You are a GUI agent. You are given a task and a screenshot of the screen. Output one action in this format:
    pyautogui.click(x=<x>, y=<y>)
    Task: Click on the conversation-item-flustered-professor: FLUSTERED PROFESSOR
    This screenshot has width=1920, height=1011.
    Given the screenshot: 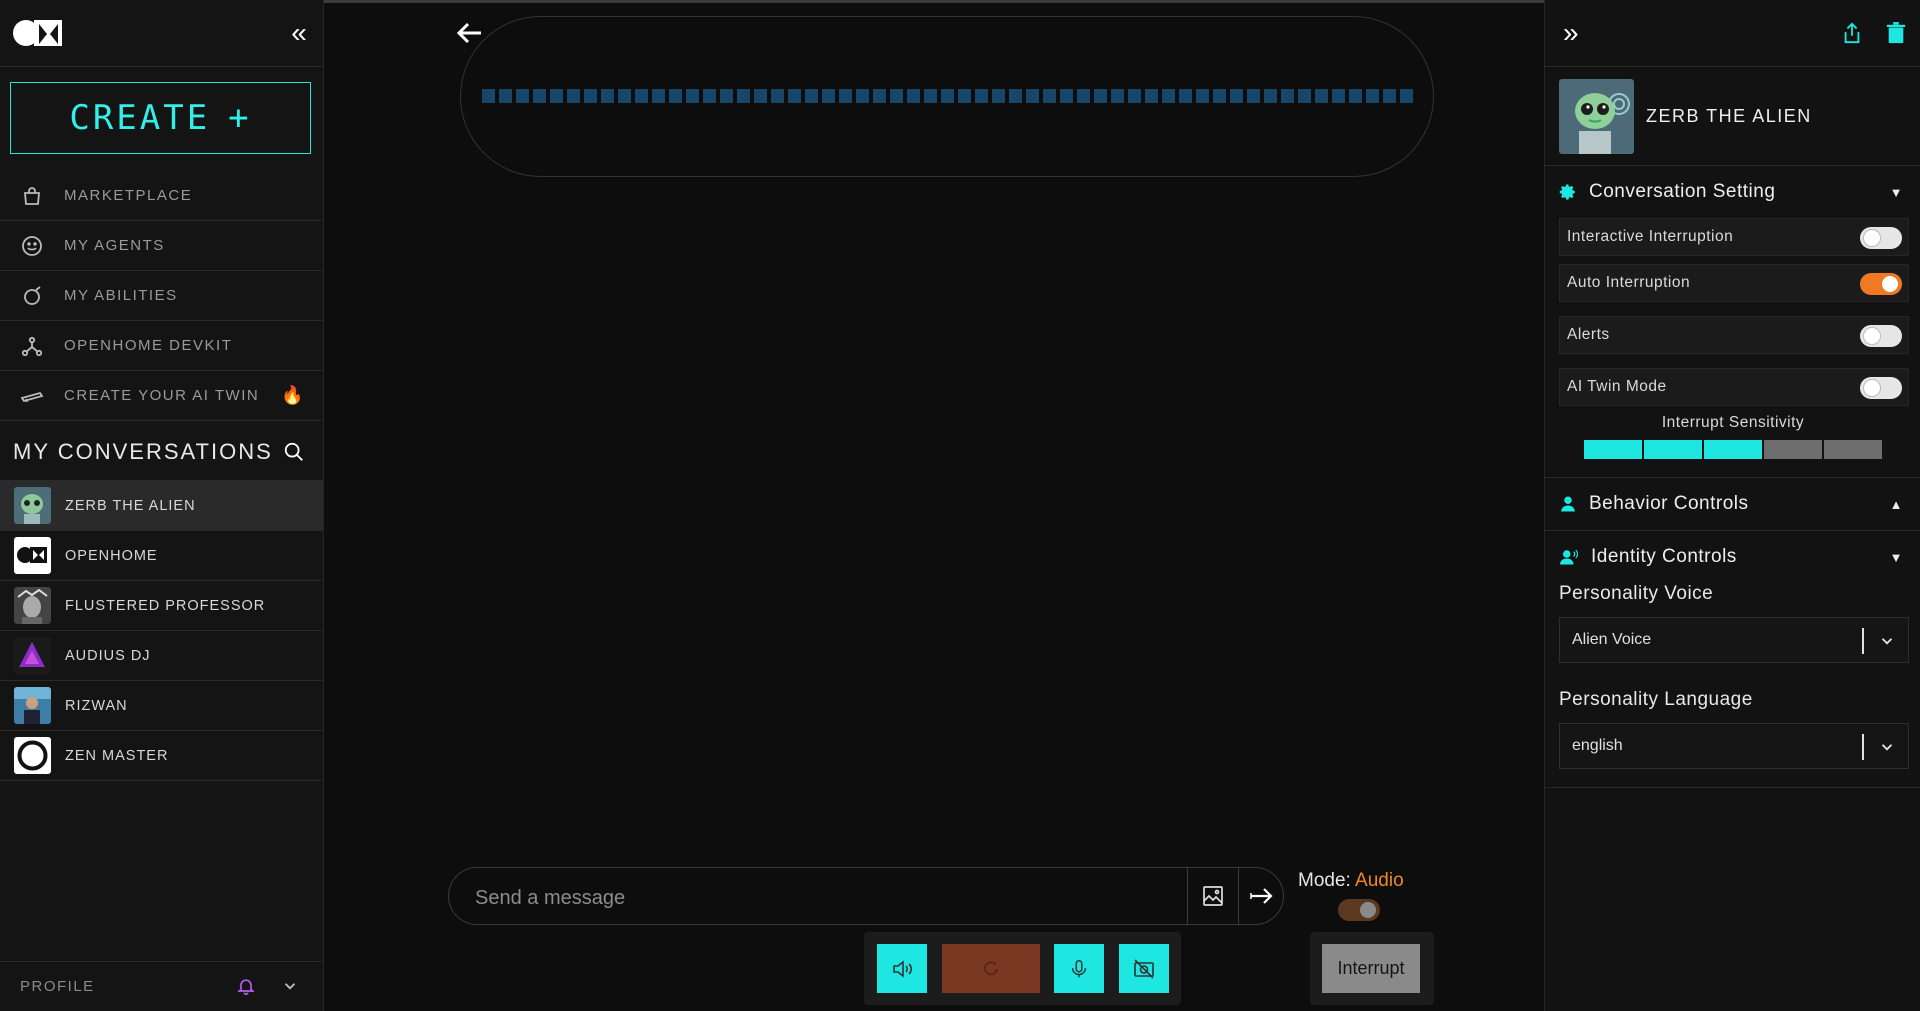 What is the action you would take?
    pyautogui.click(x=161, y=606)
    